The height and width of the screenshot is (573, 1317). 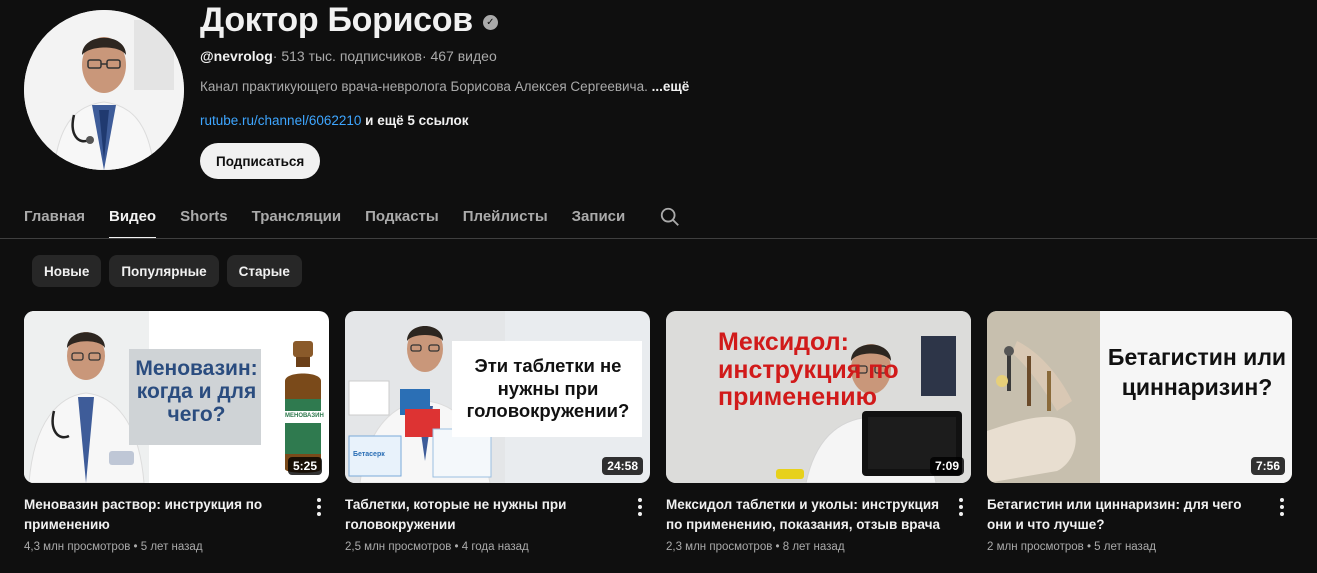 What do you see at coordinates (164, 271) in the screenshot?
I see `chip-popular: Популярные` at bounding box center [164, 271].